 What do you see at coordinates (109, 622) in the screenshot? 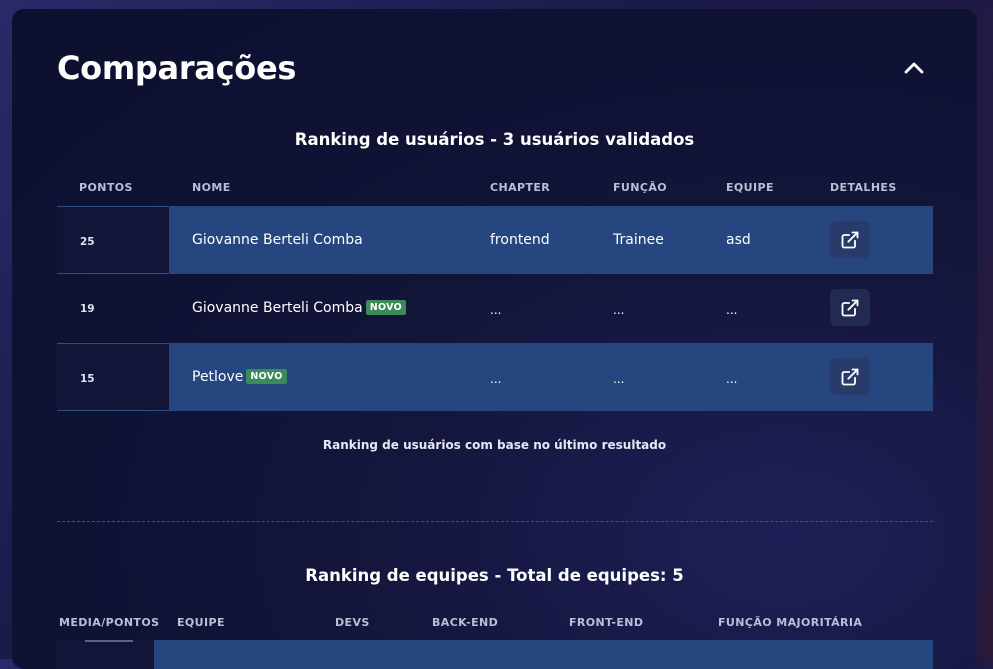
I see `column-header-average-points: MEDIA/PONTOS` at bounding box center [109, 622].